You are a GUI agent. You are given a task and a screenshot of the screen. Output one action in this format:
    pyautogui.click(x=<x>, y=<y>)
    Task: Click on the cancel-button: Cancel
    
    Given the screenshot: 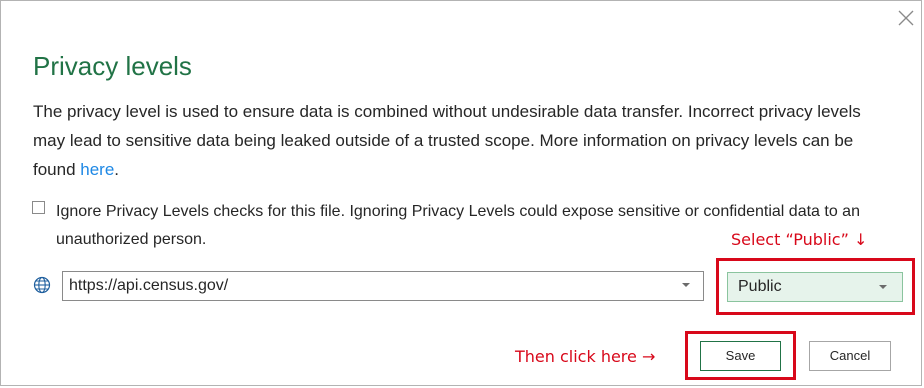 What is the action you would take?
    pyautogui.click(x=850, y=356)
    